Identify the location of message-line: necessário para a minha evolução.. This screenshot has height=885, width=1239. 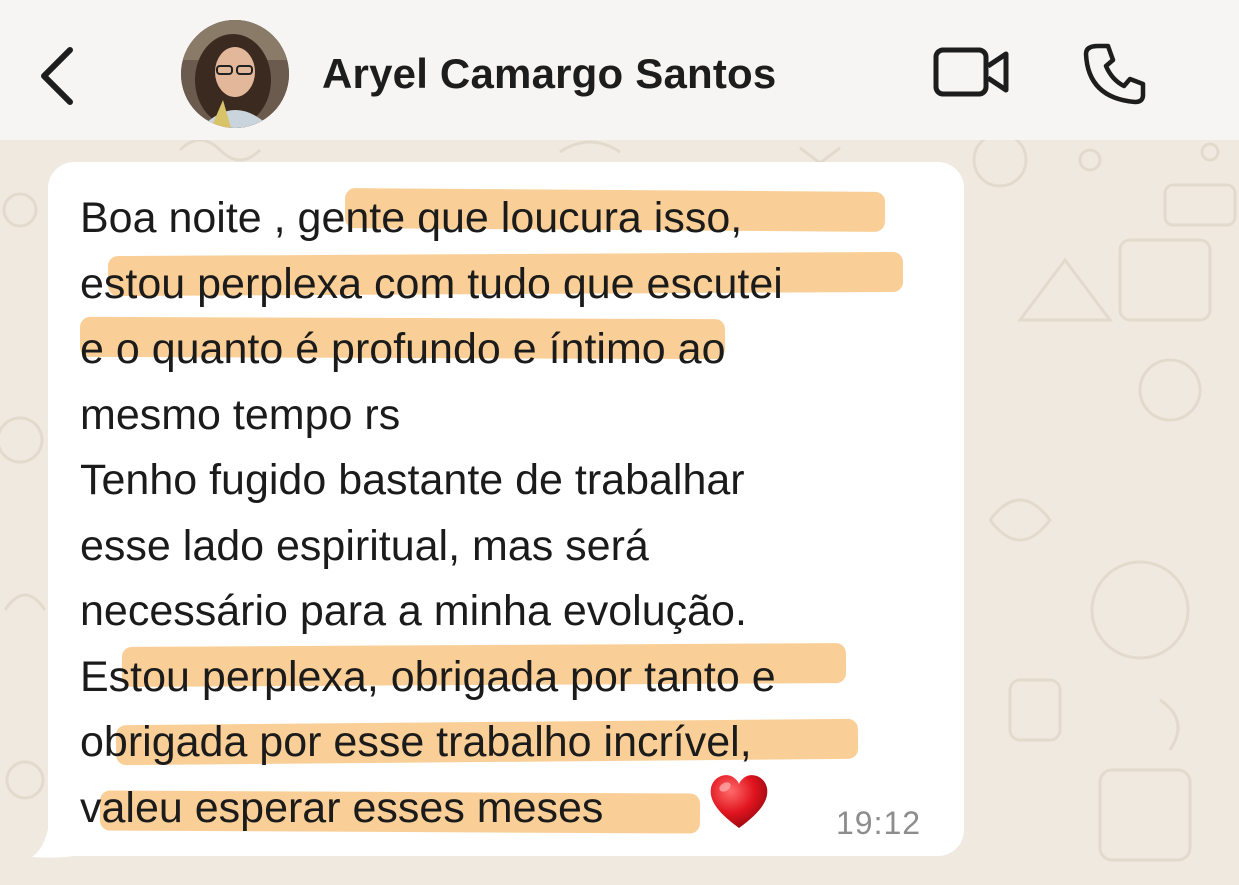
(413, 611).